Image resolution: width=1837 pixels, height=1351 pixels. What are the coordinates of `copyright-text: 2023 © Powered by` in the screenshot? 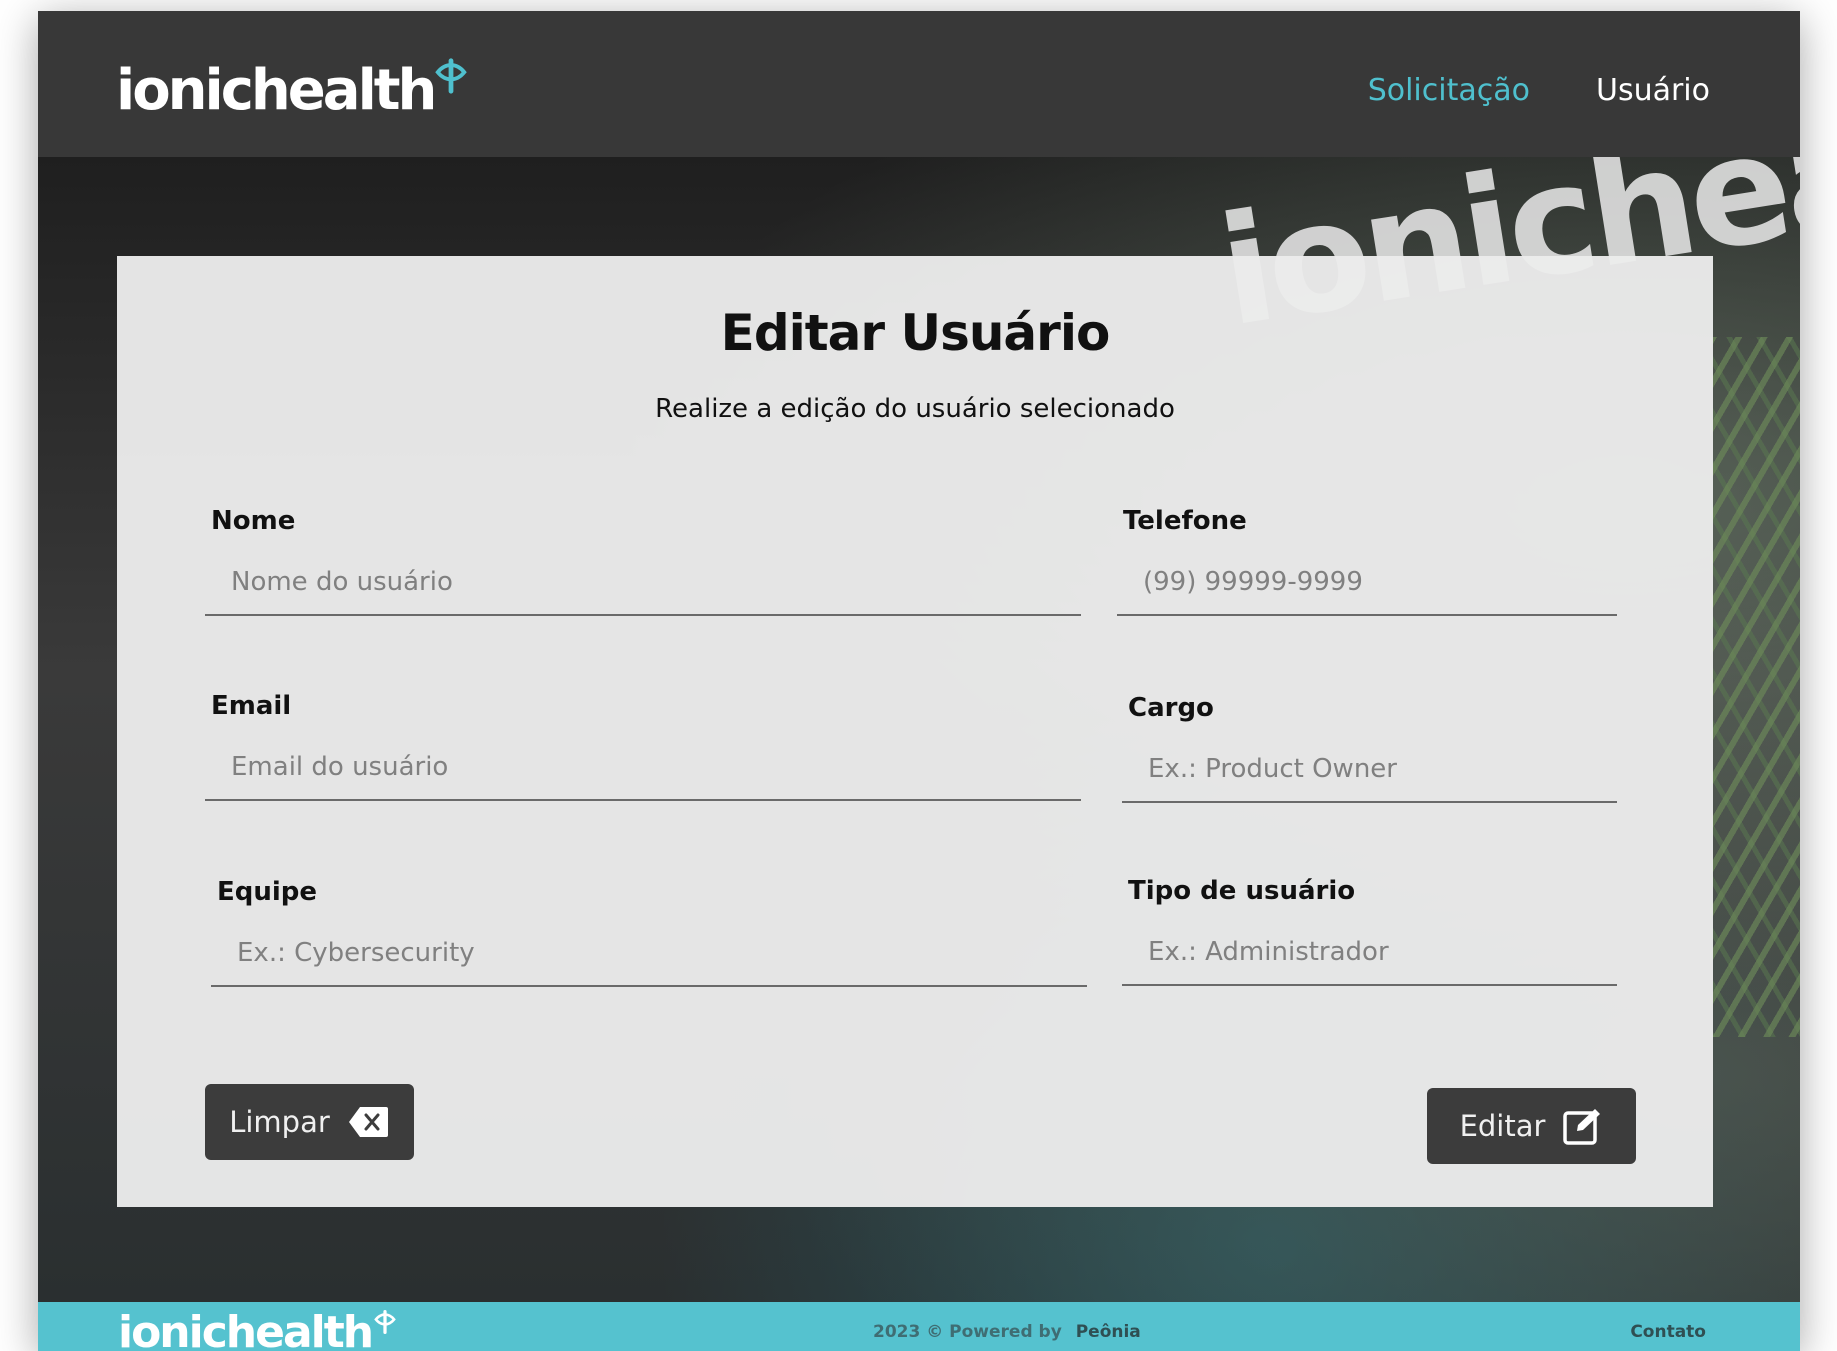 It's located at (967, 1332).